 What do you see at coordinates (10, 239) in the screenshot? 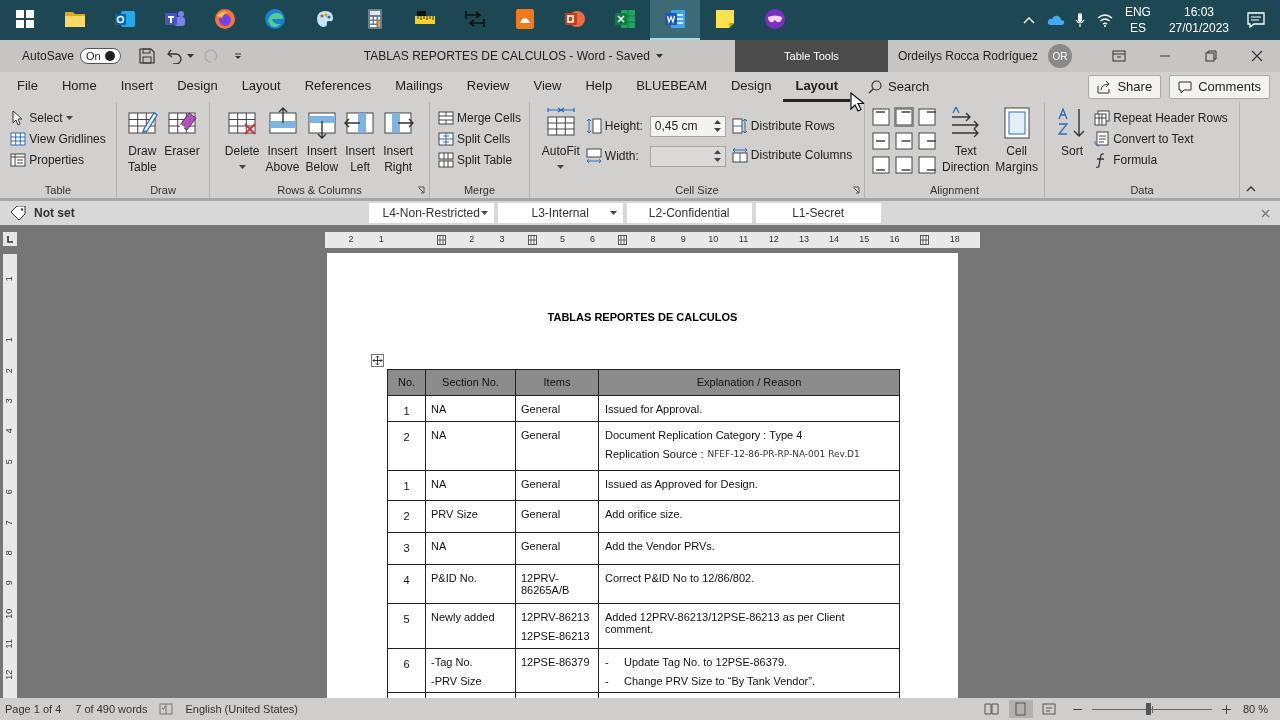
I see `tab-stop-icon` at bounding box center [10, 239].